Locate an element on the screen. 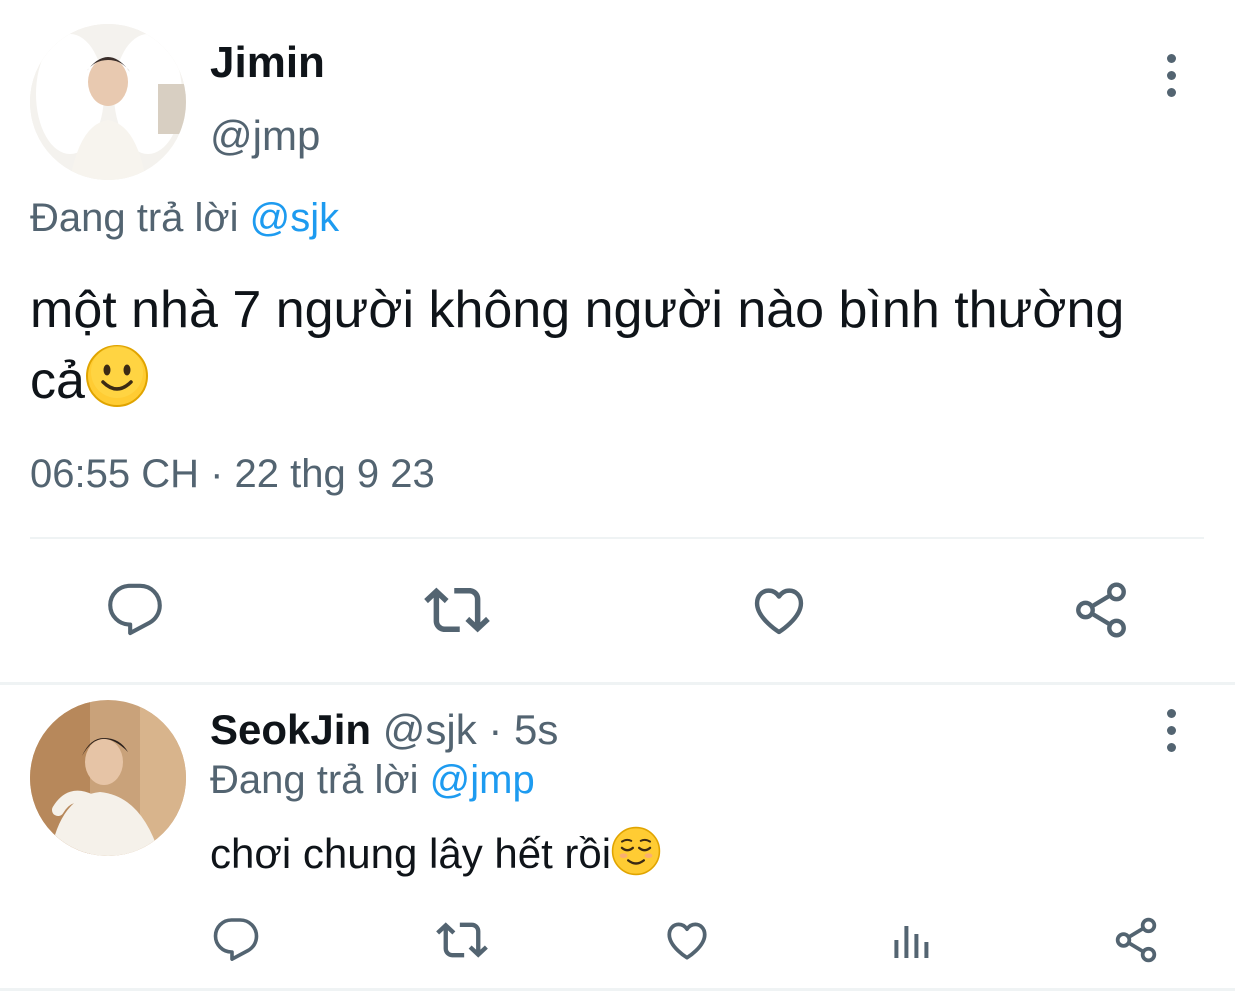 The image size is (1235, 993). reply-header: SeokJin @sjk · 5s is located at coordinates (384, 730).